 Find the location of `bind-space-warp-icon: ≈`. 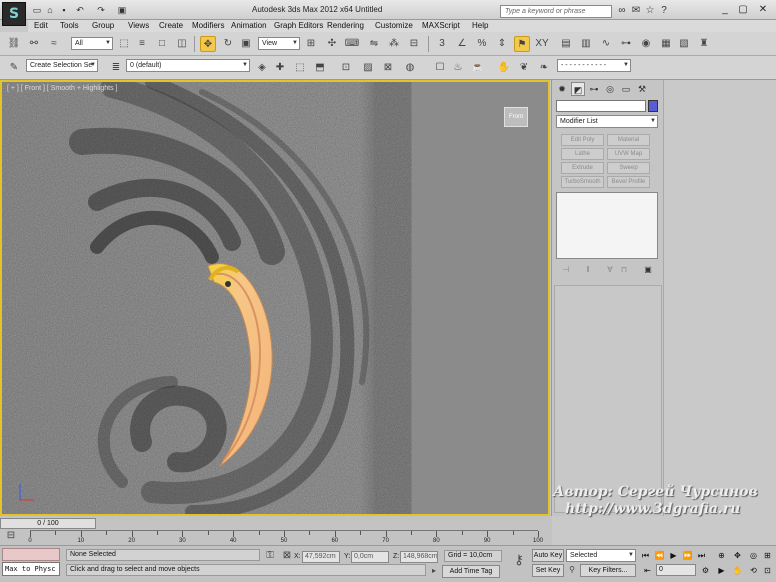

bind-space-warp-icon: ≈ is located at coordinates (54, 44).